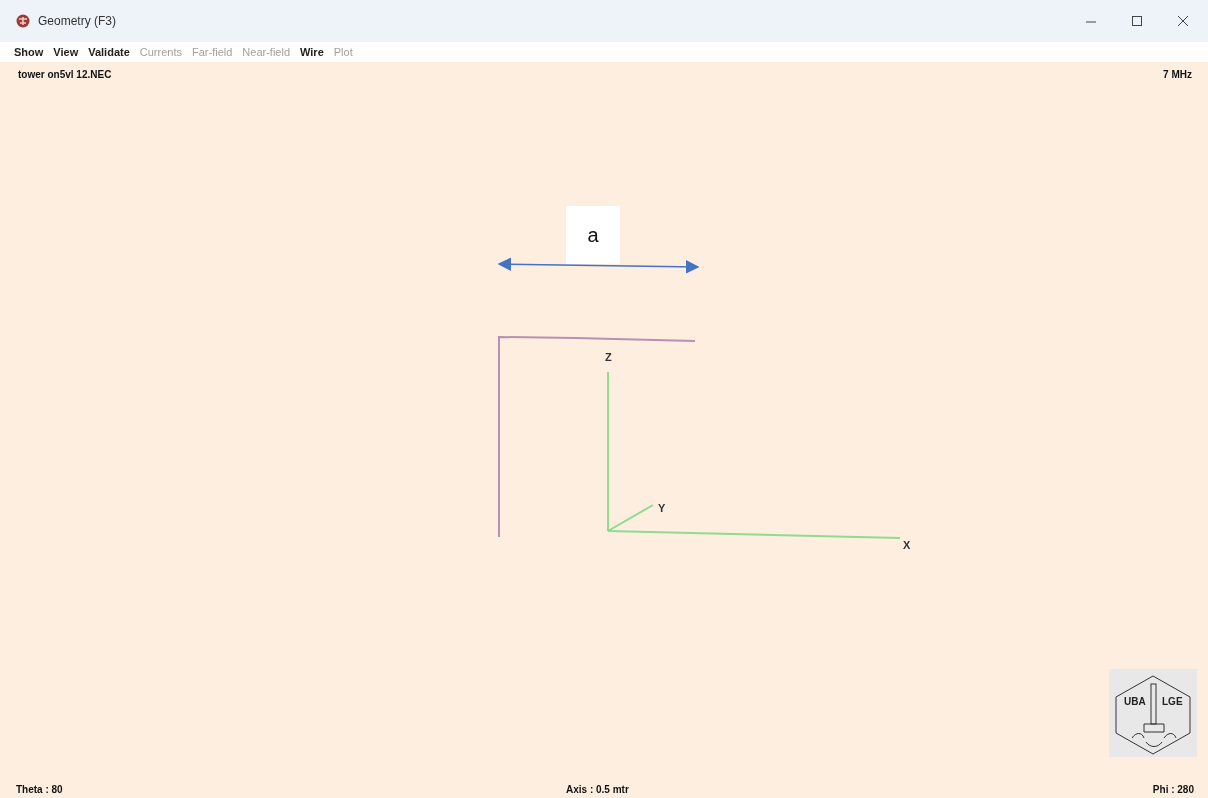 The width and height of the screenshot is (1208, 798). Describe the element at coordinates (1172, 701) in the screenshot. I see `logo-text: LGE` at that location.